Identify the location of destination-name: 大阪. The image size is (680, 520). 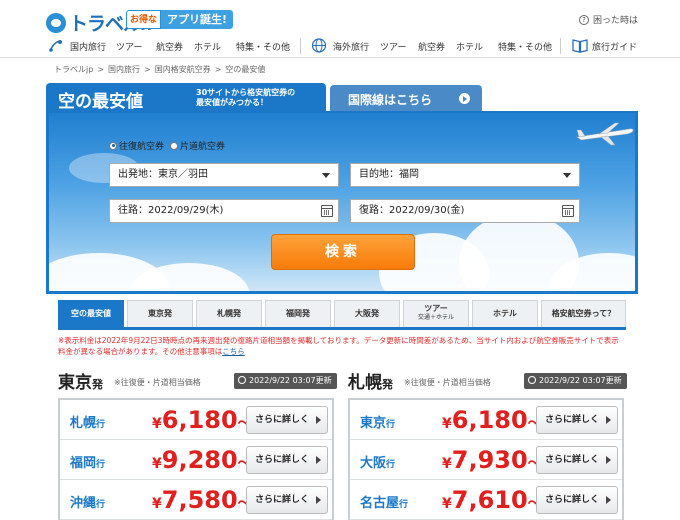
(373, 463).